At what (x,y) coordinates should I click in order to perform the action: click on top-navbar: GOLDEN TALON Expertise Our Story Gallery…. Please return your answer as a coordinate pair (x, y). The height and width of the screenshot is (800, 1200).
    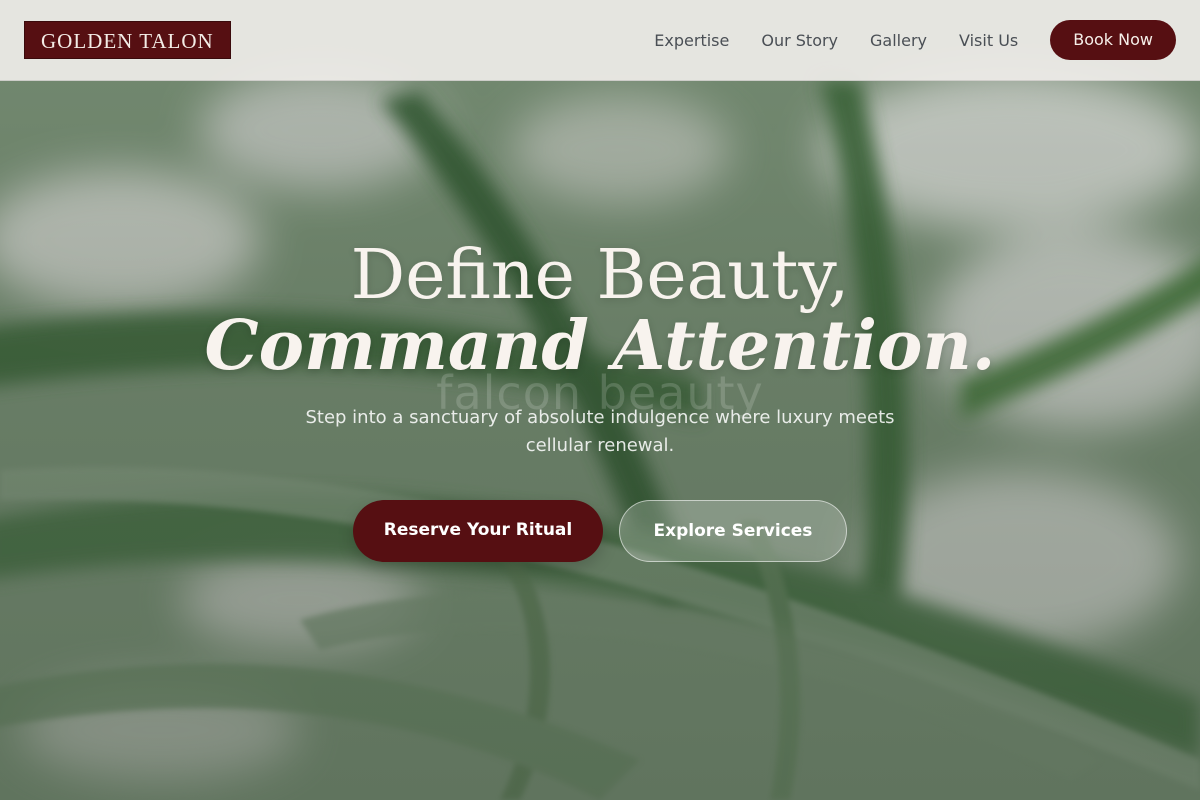
    Looking at the image, I should click on (600, 40).